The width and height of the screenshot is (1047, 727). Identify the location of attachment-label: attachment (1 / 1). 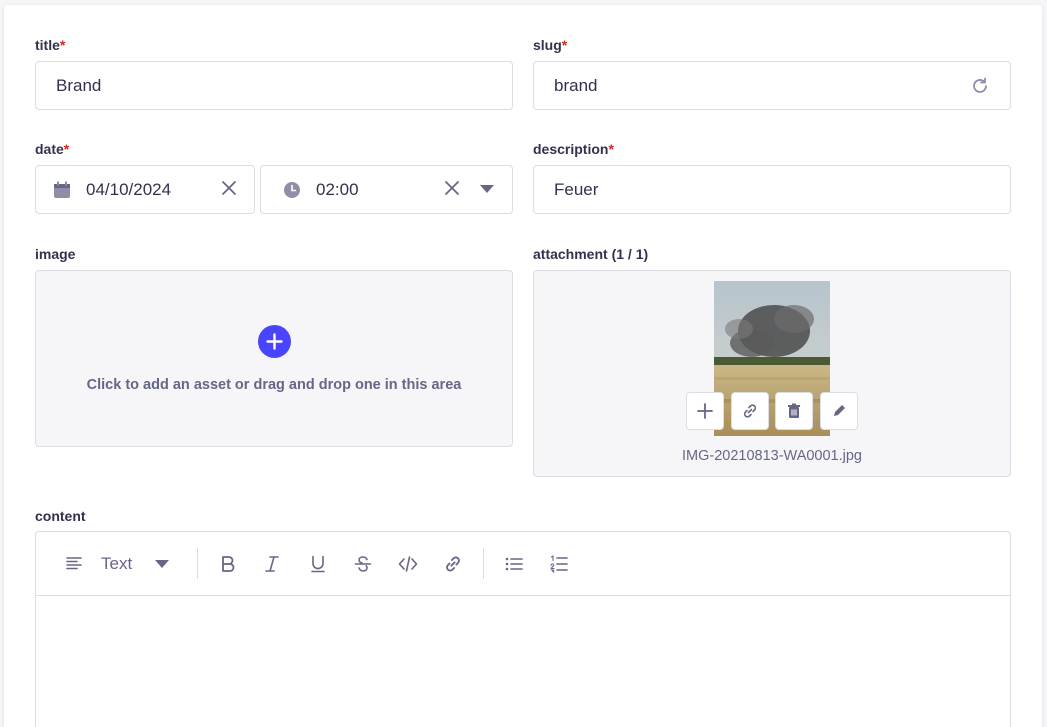
(591, 254).